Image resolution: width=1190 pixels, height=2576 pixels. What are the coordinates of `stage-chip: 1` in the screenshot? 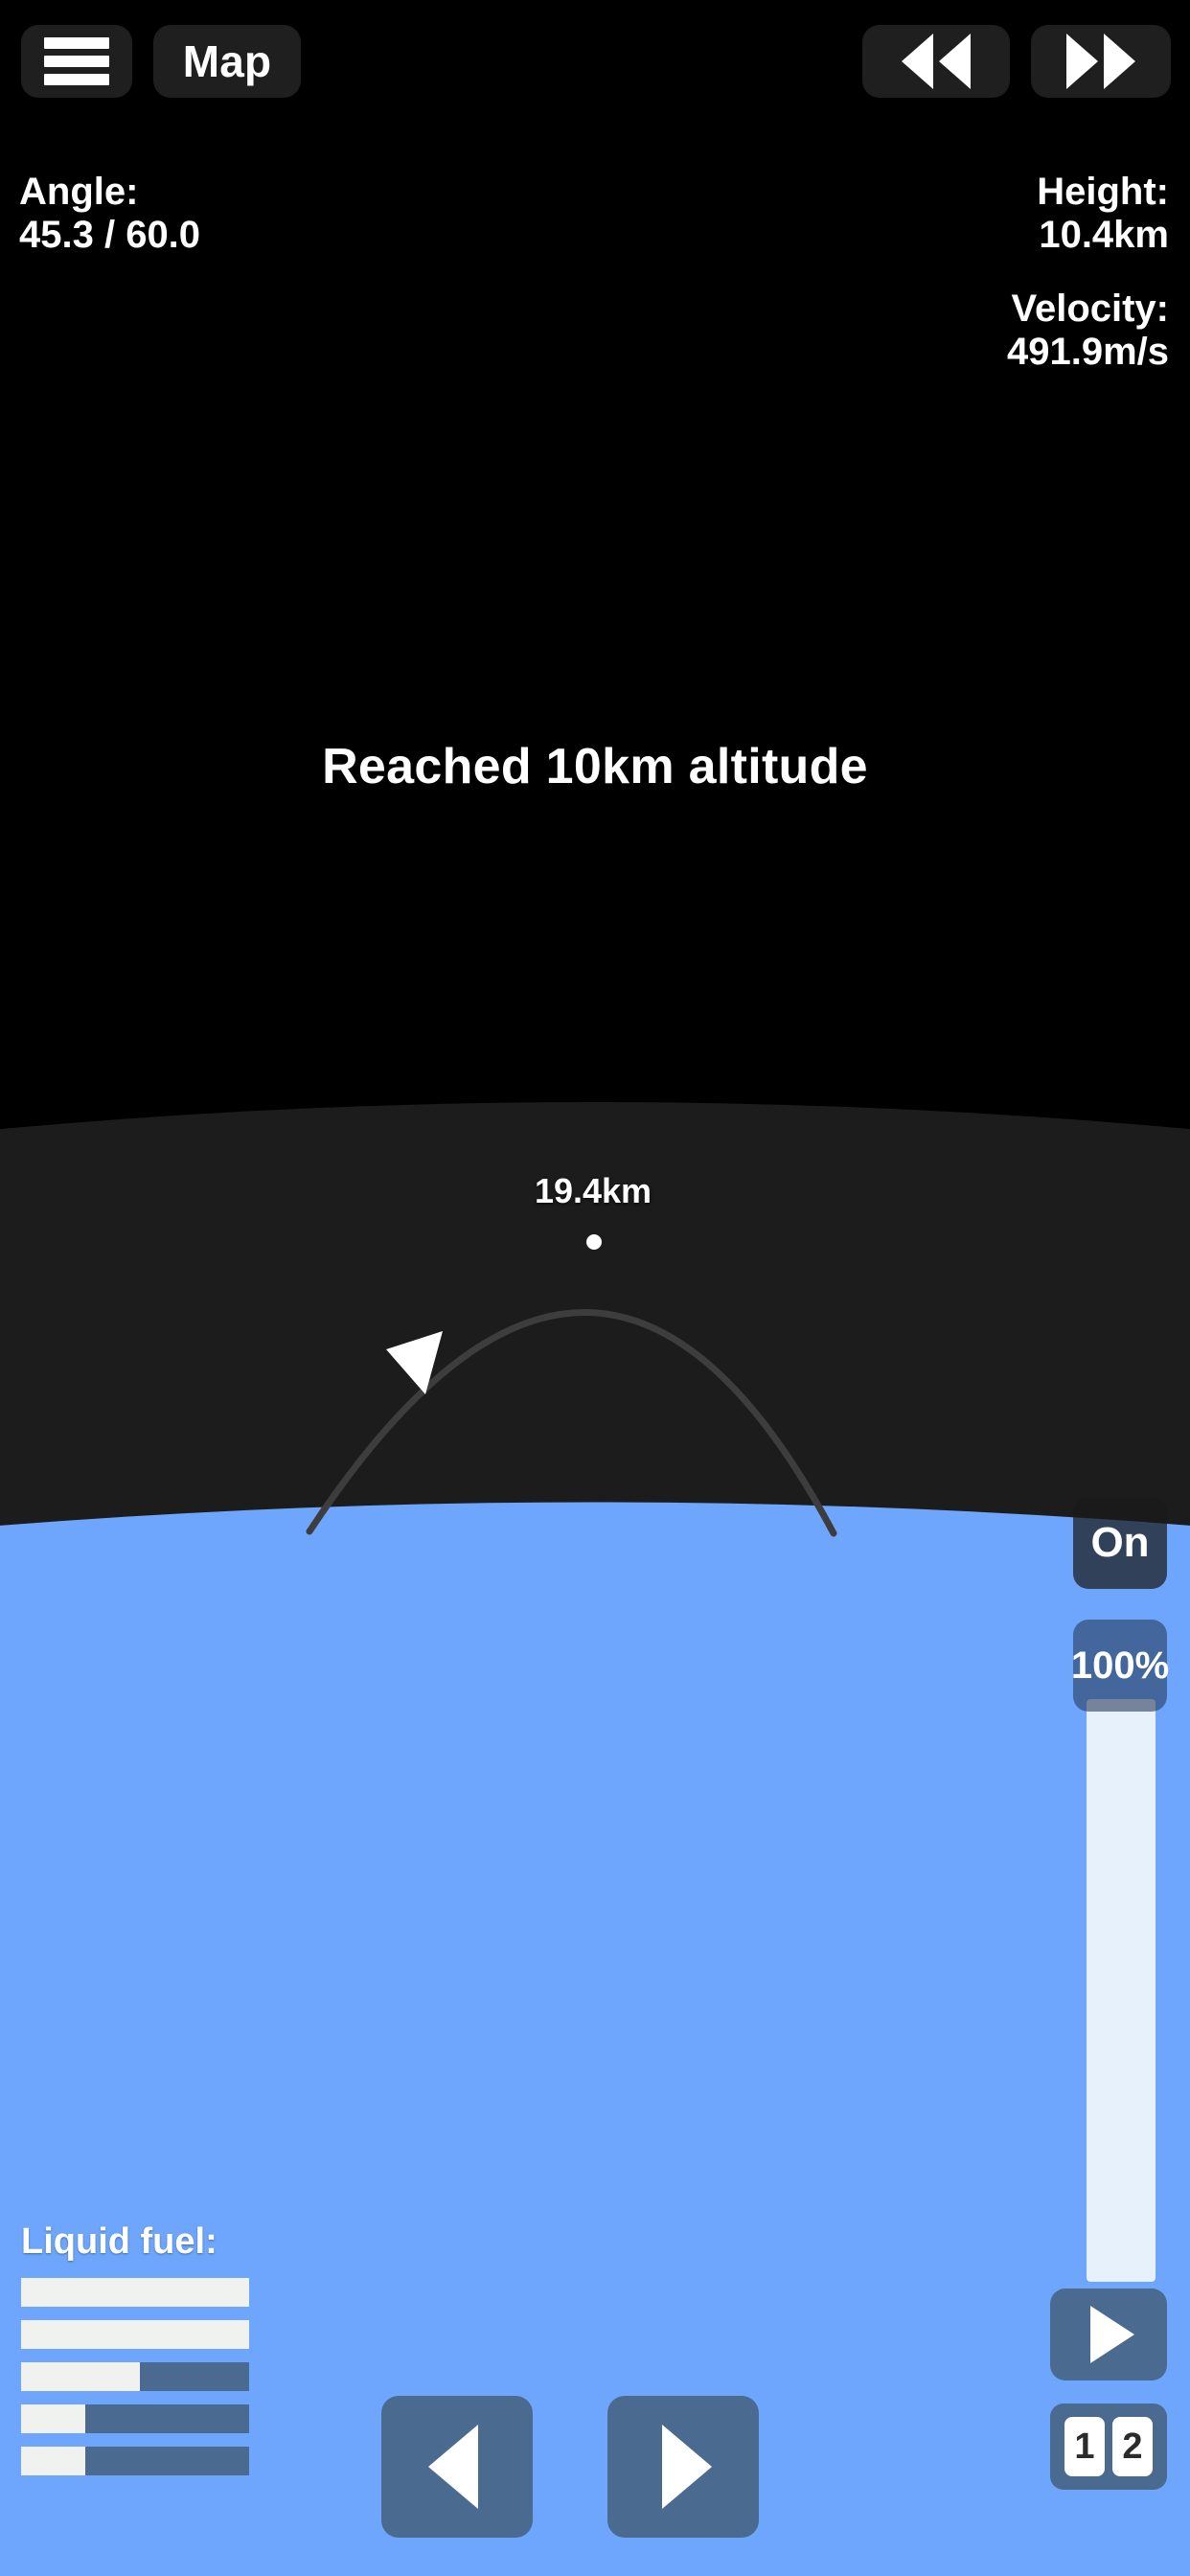 It's located at (1084, 2446).